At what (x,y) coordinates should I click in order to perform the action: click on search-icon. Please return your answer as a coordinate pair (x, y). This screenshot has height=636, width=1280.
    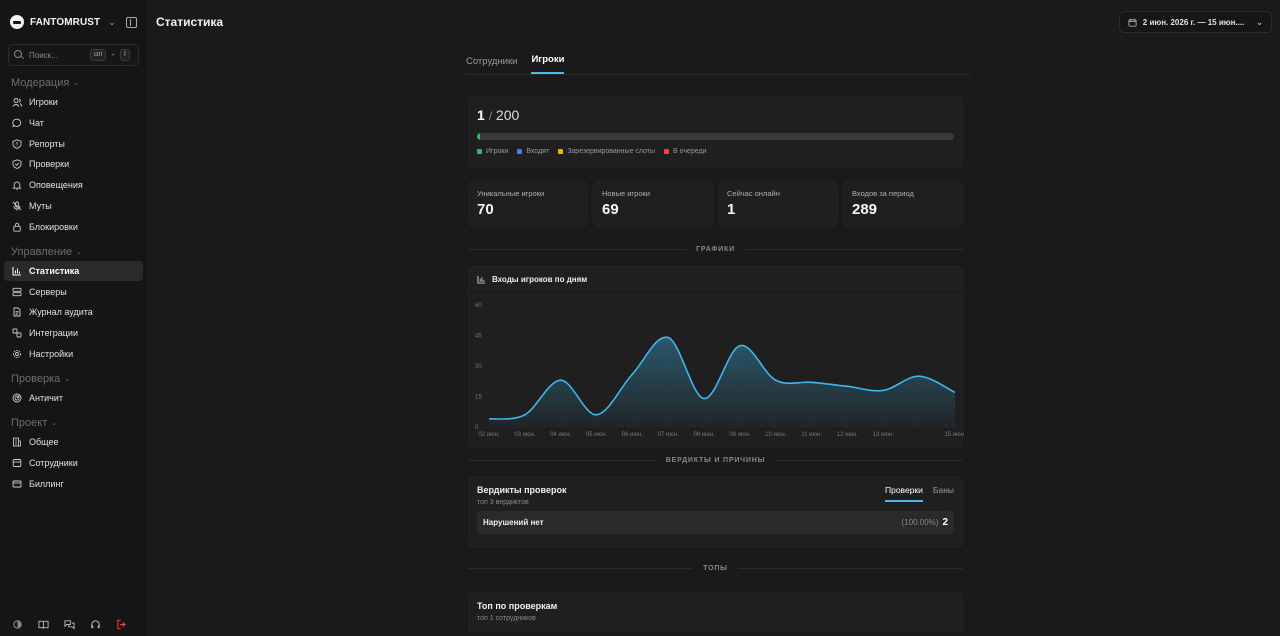
    Looking at the image, I should click on (19, 55).